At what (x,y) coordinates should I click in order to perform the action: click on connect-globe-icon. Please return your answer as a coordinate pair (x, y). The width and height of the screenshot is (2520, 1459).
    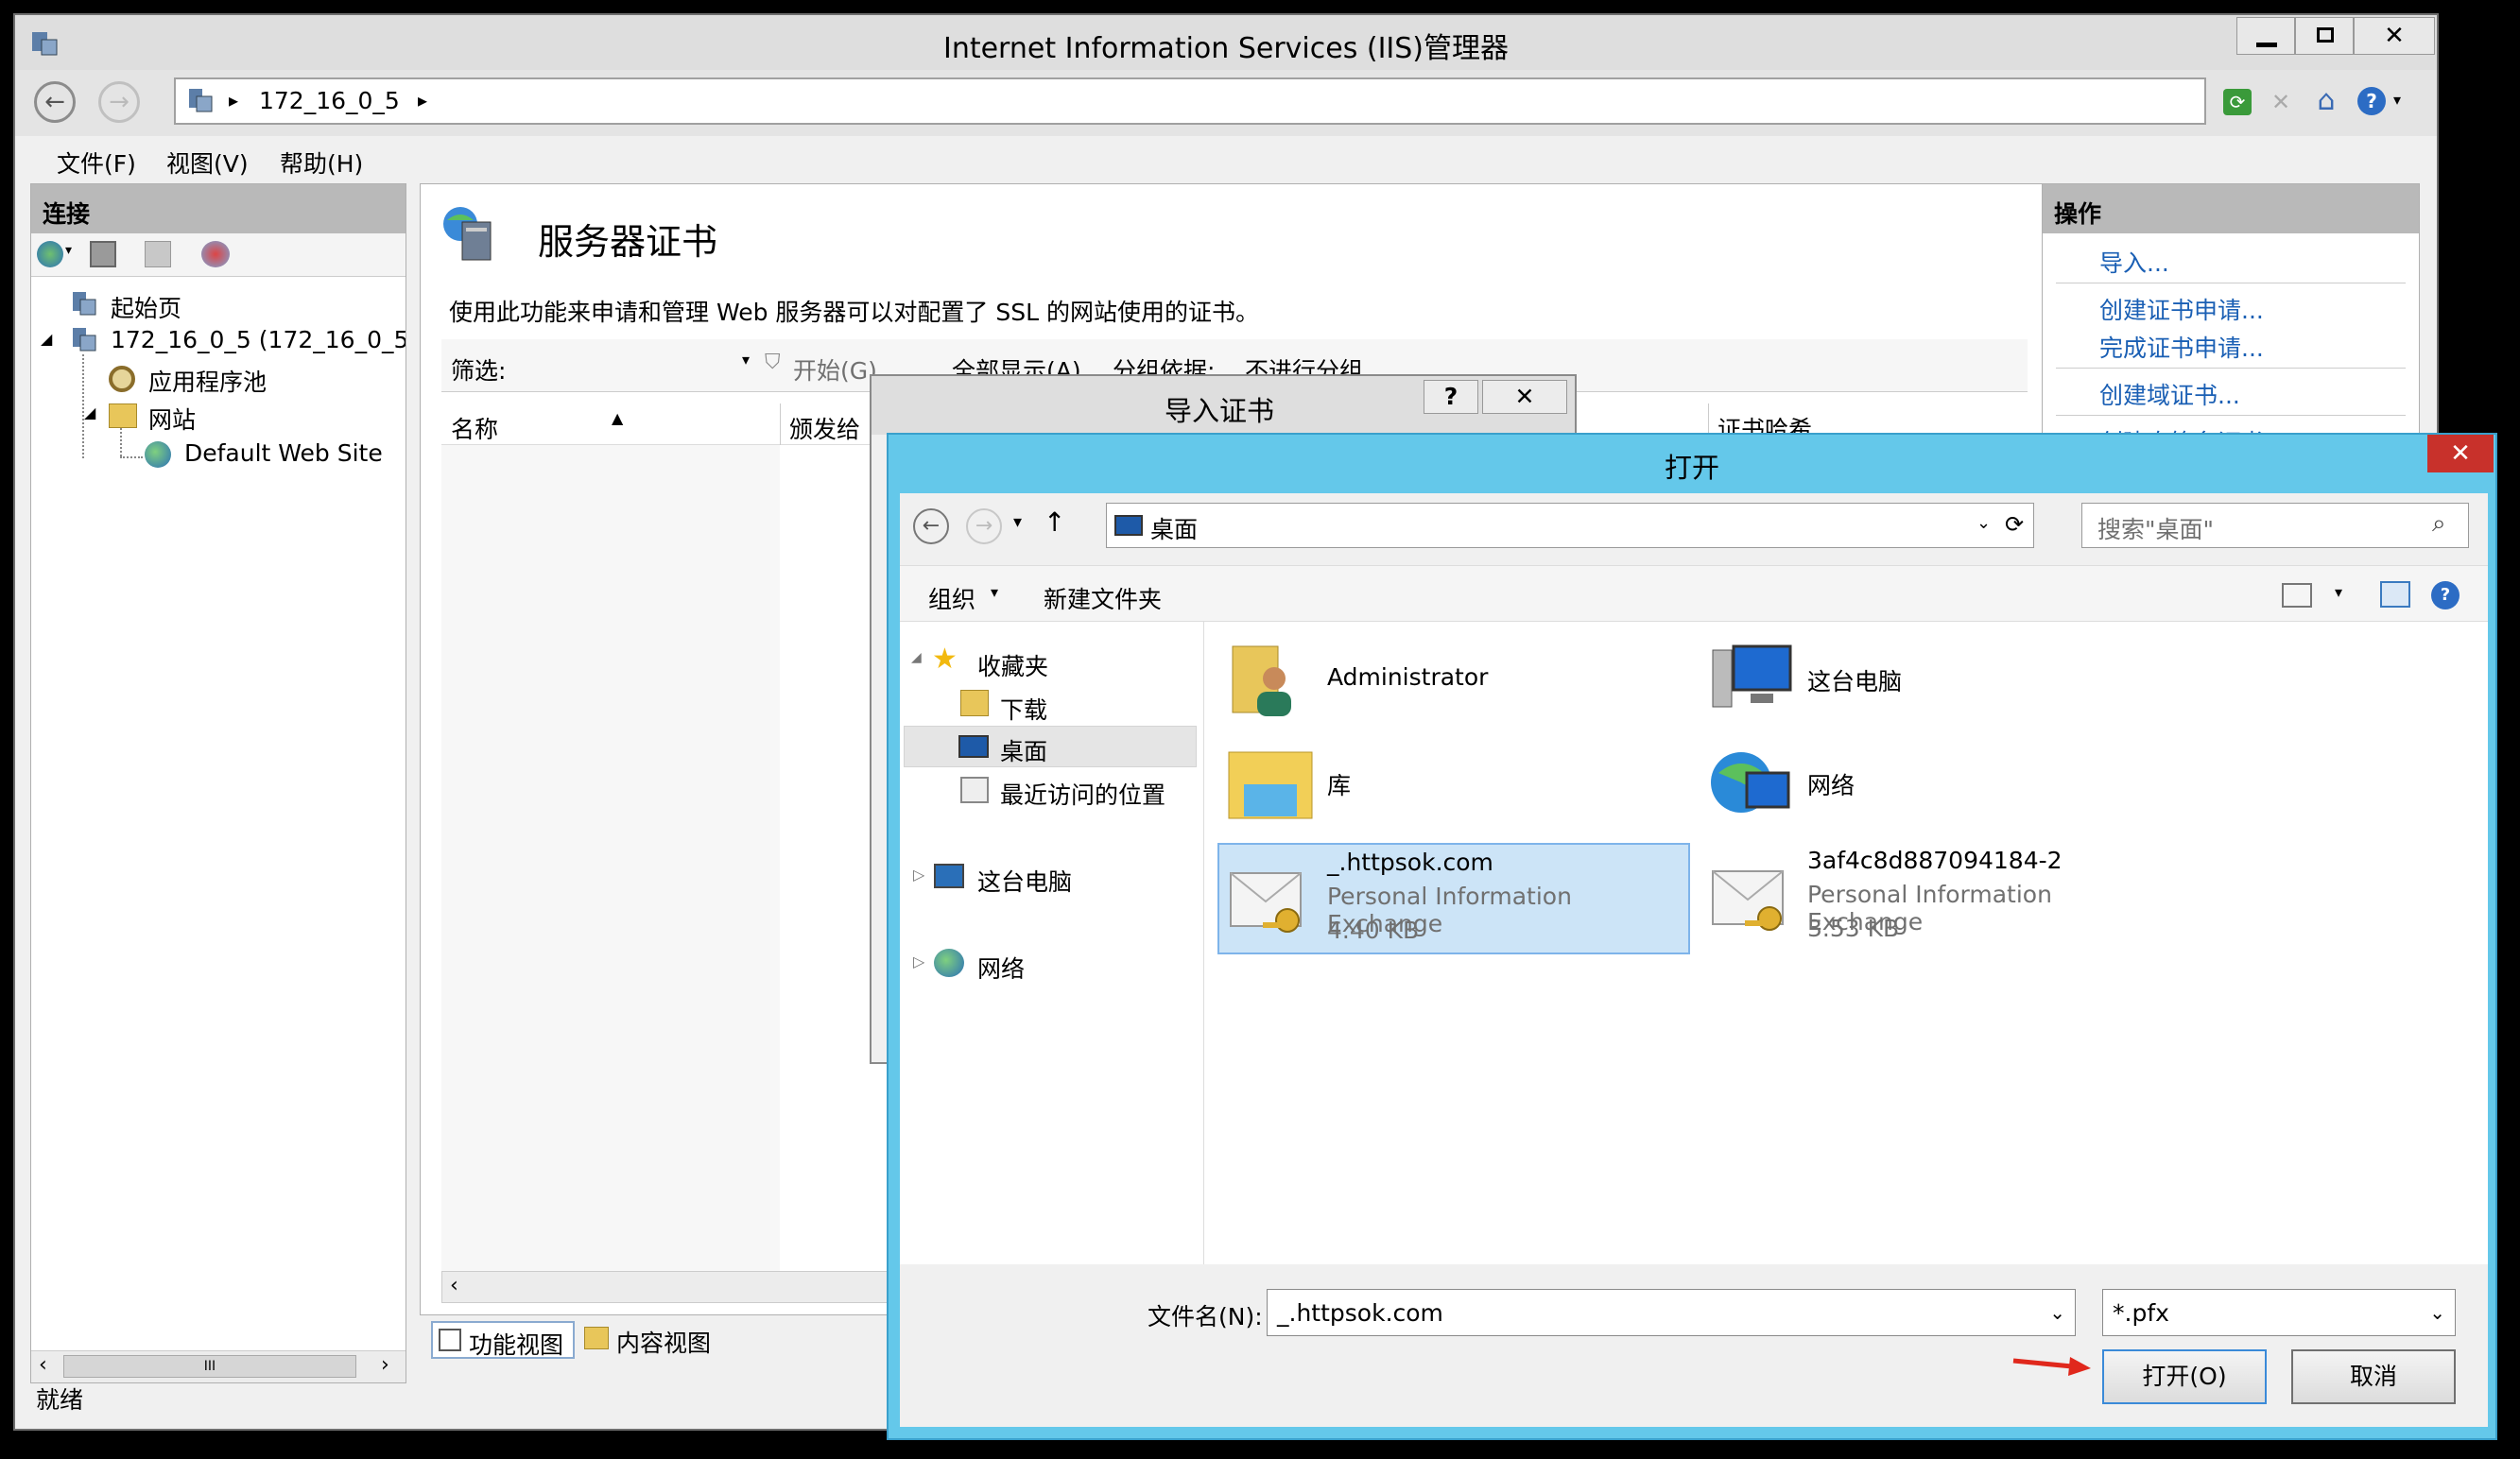
    Looking at the image, I should click on (50, 254).